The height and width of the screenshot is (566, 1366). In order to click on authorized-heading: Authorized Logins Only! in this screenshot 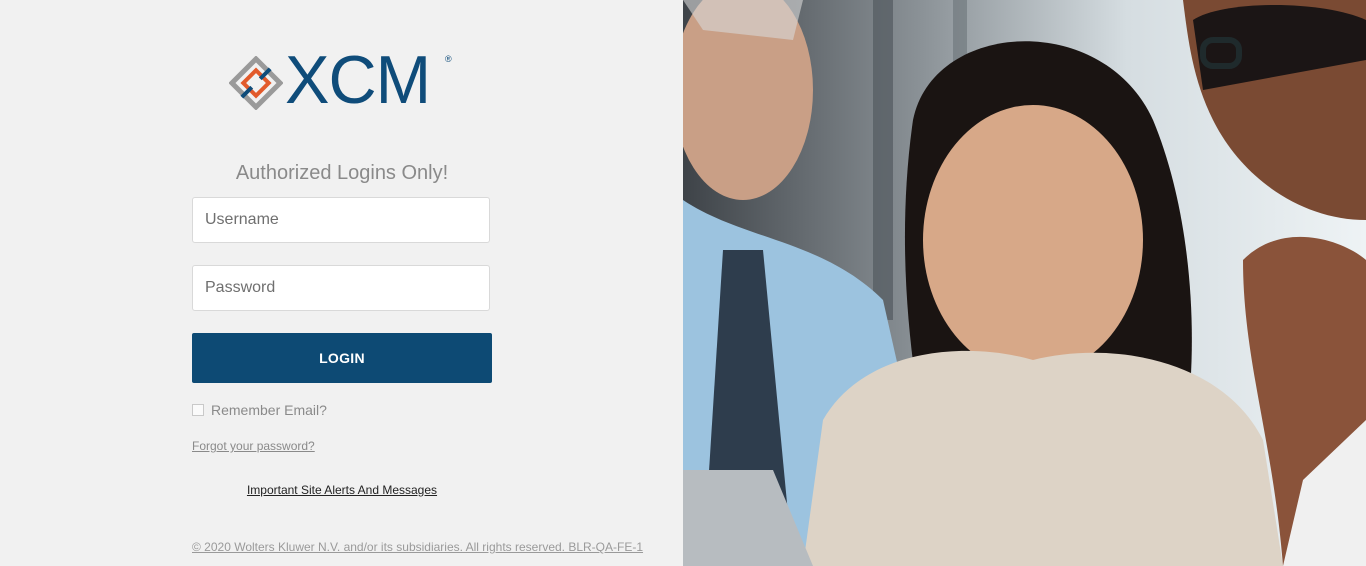, I will do `click(342, 173)`.